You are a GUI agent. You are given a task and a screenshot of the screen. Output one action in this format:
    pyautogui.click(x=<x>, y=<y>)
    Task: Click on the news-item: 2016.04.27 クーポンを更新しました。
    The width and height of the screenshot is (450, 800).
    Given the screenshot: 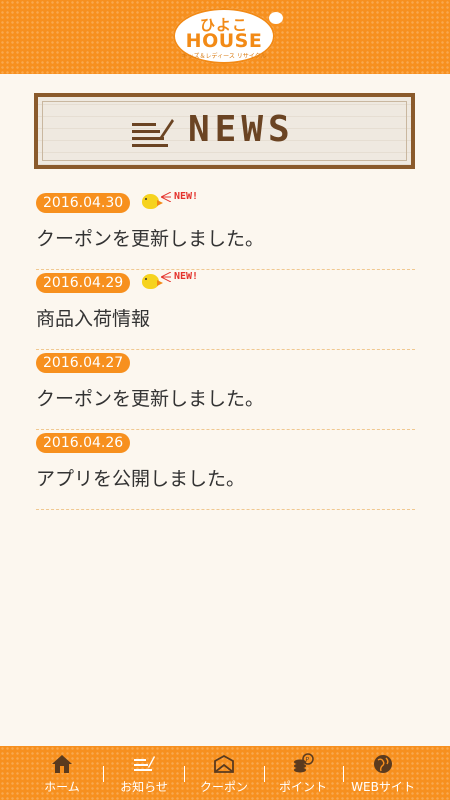 What is the action you would take?
    pyautogui.click(x=225, y=390)
    